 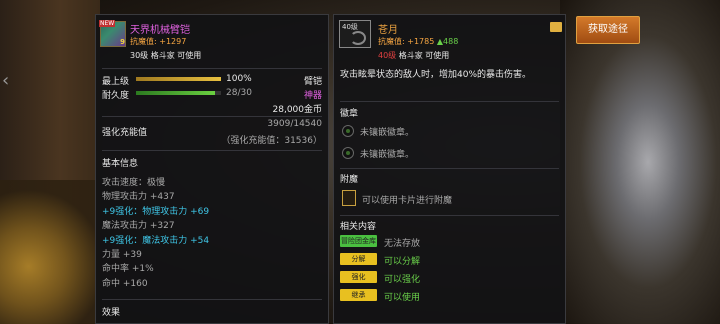 What do you see at coordinates (128, 269) in the screenshot?
I see `stat-line: 命中率 +1%` at bounding box center [128, 269].